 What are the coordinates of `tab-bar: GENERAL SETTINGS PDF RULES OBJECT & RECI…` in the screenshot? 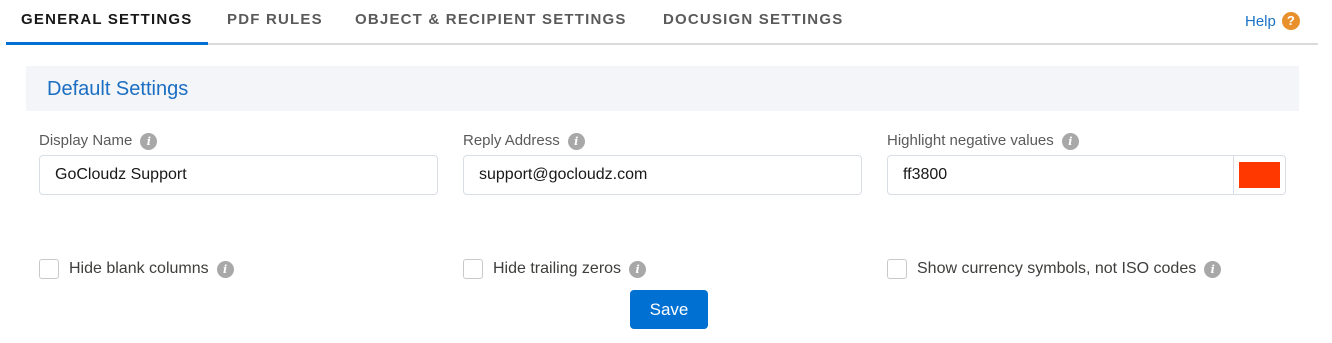 It's located at (662, 22).